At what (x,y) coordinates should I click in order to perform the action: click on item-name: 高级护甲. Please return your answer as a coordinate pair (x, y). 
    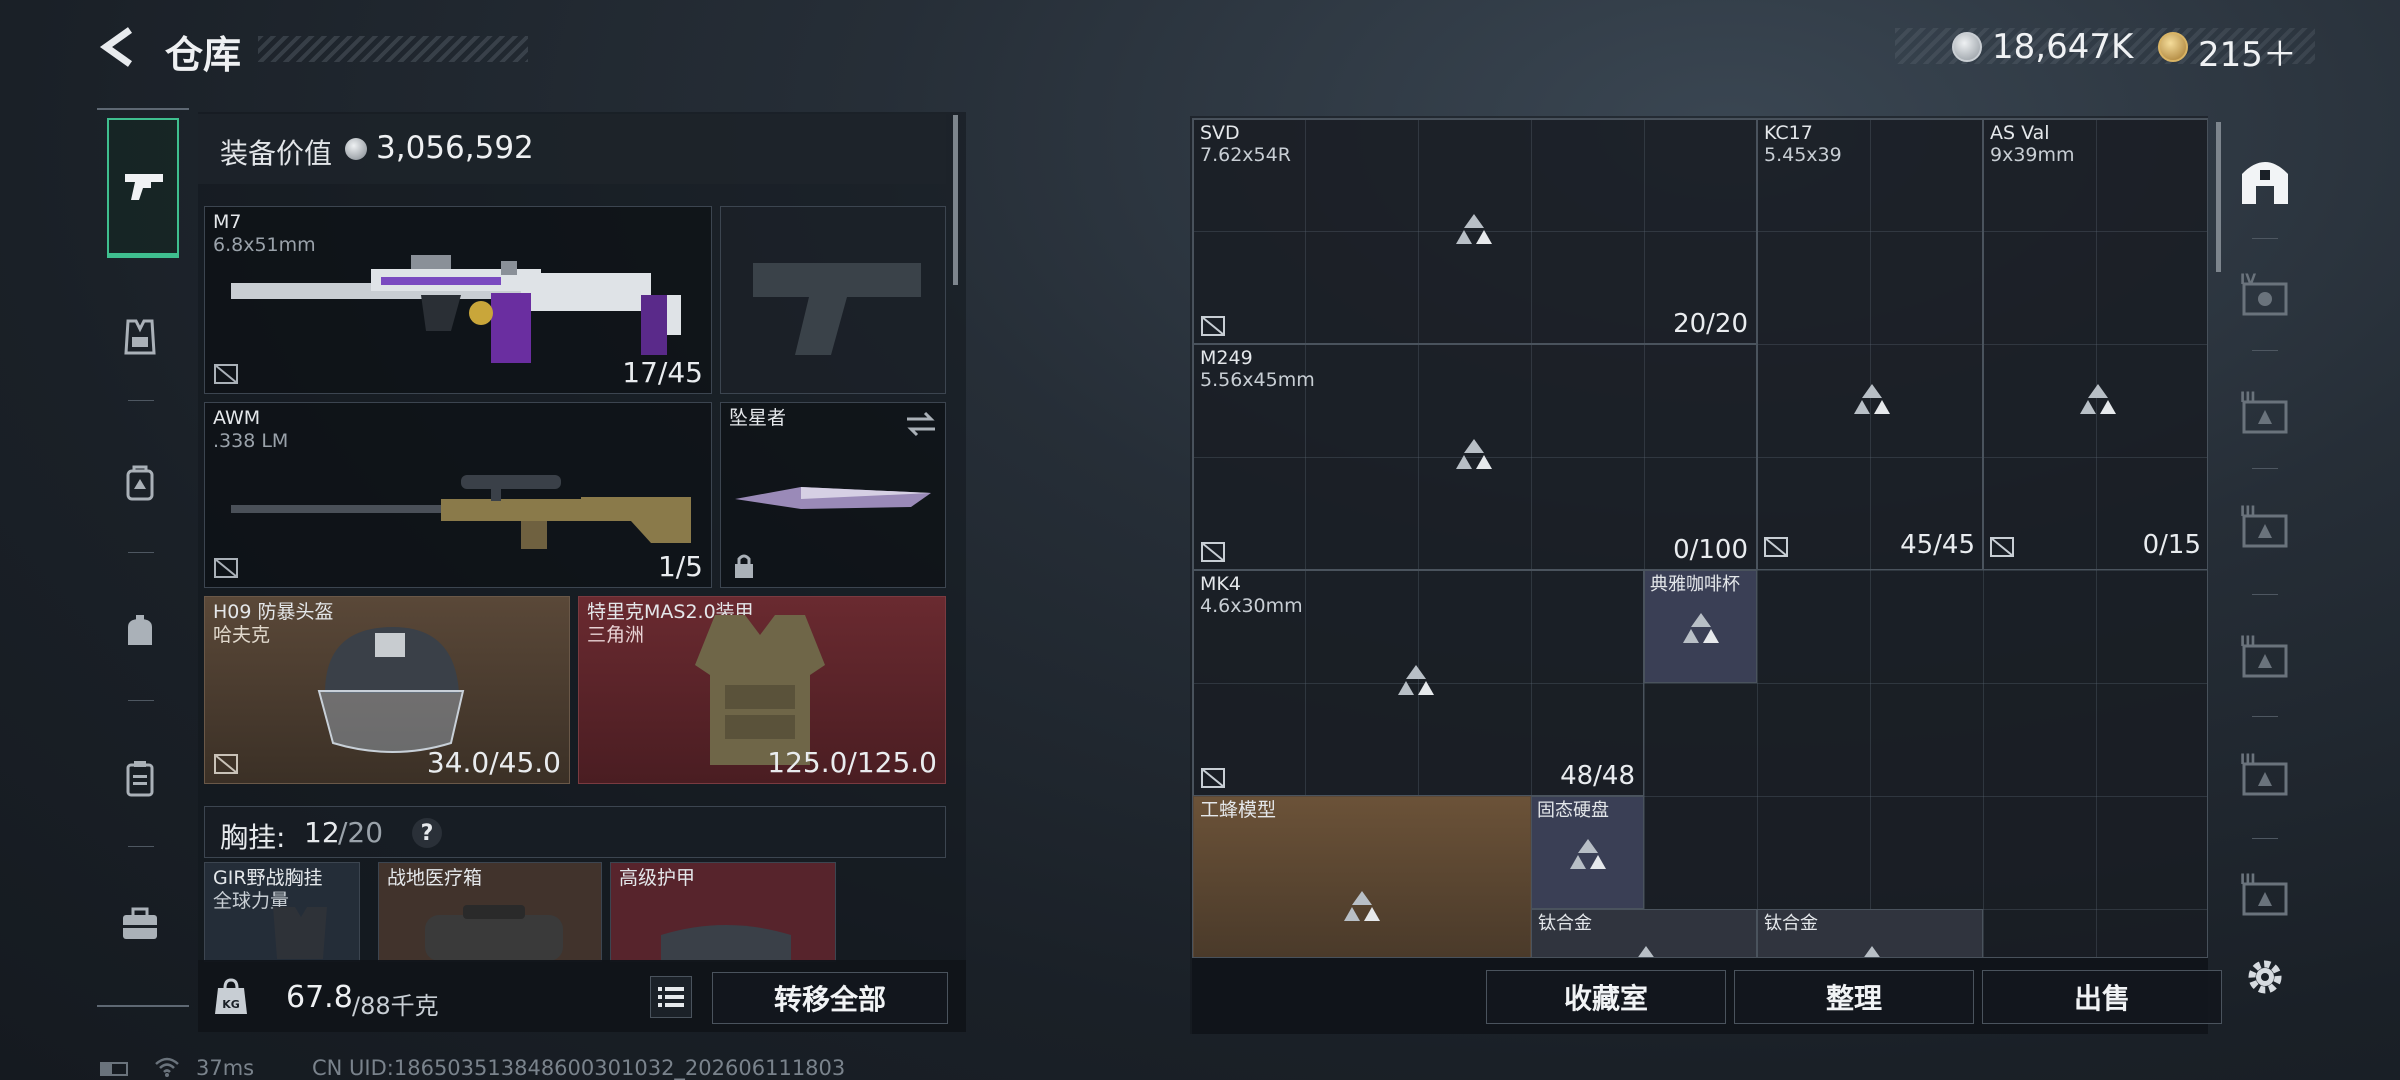
    Looking at the image, I should click on (657, 878).